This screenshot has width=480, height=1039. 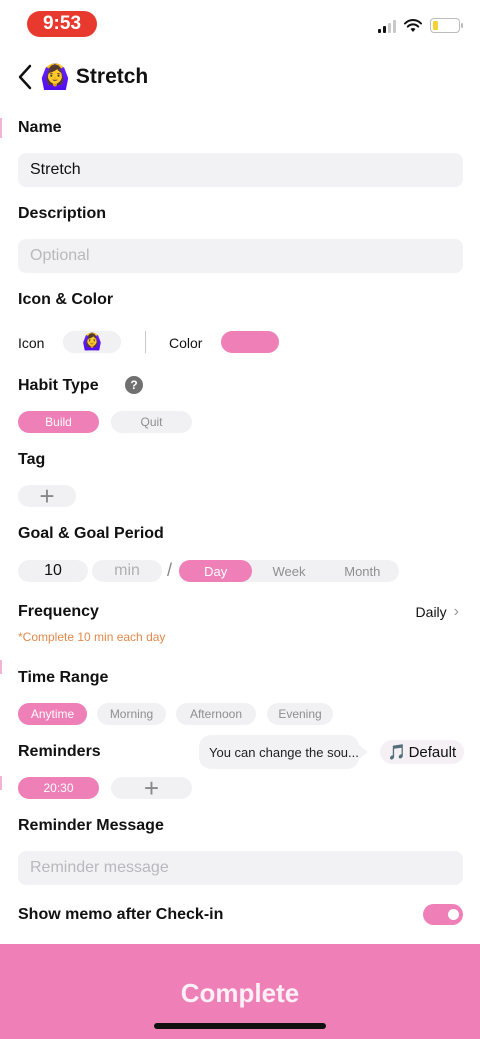 I want to click on reminder-message-input: Reminder message, so click(x=240, y=868).